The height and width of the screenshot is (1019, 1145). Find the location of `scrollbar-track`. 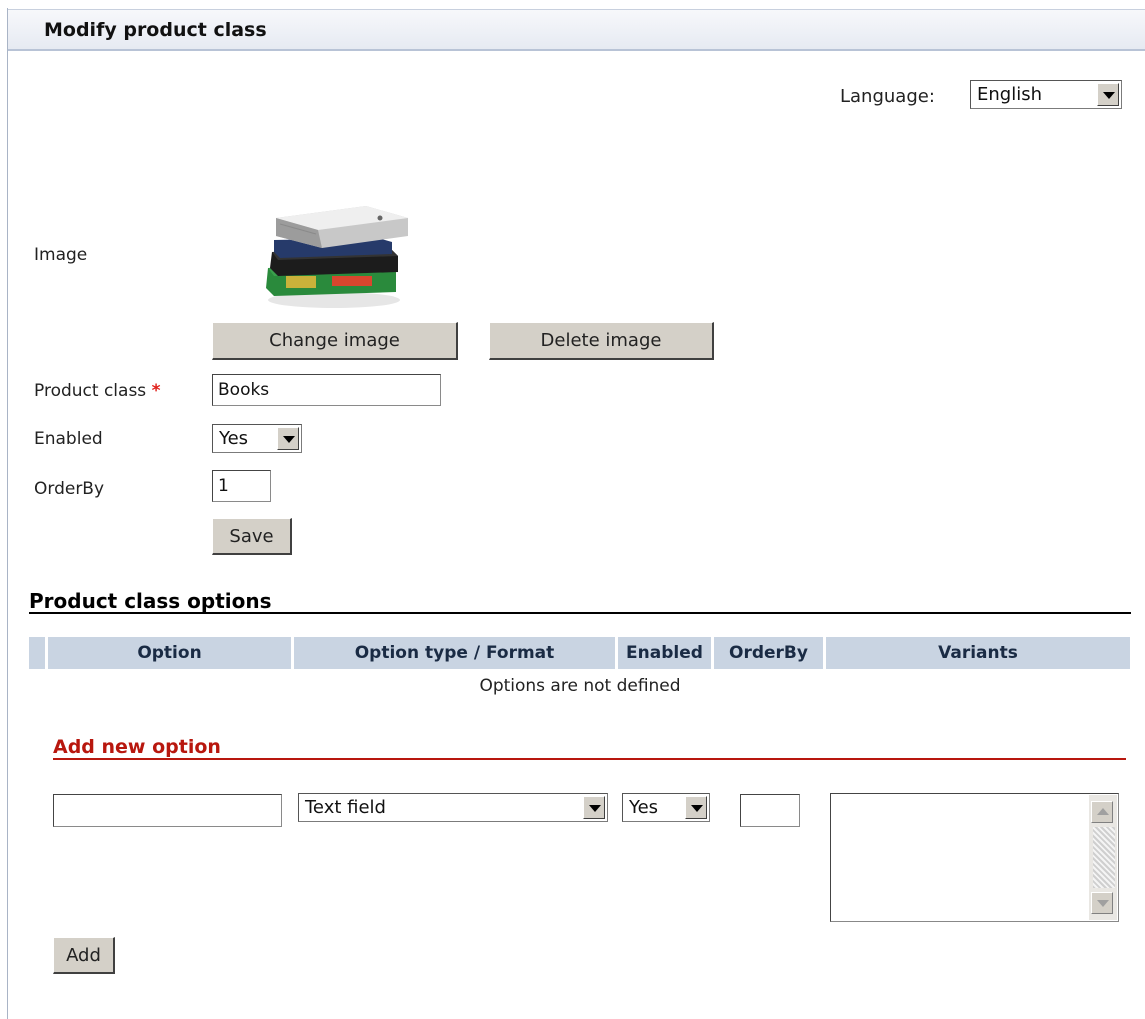

scrollbar-track is located at coordinates (1104, 857).